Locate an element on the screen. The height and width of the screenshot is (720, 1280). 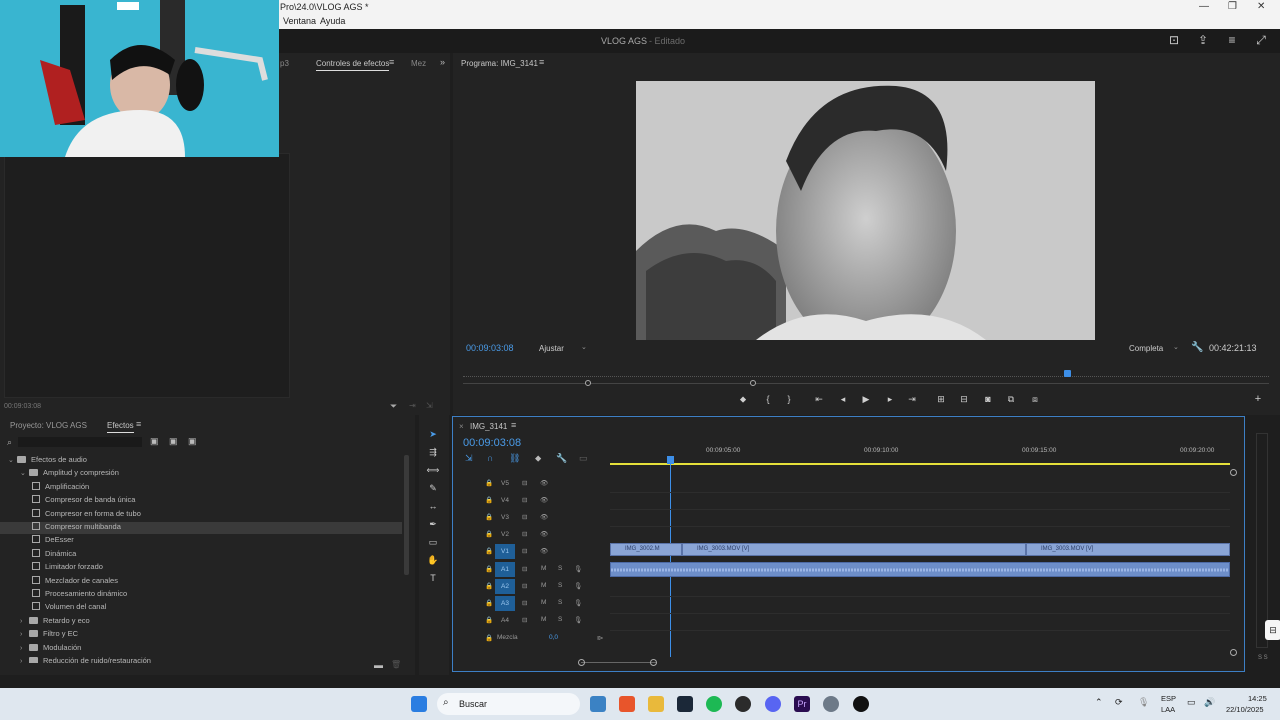
chat-icon: ⊟ is located at coordinates (1272, 630).